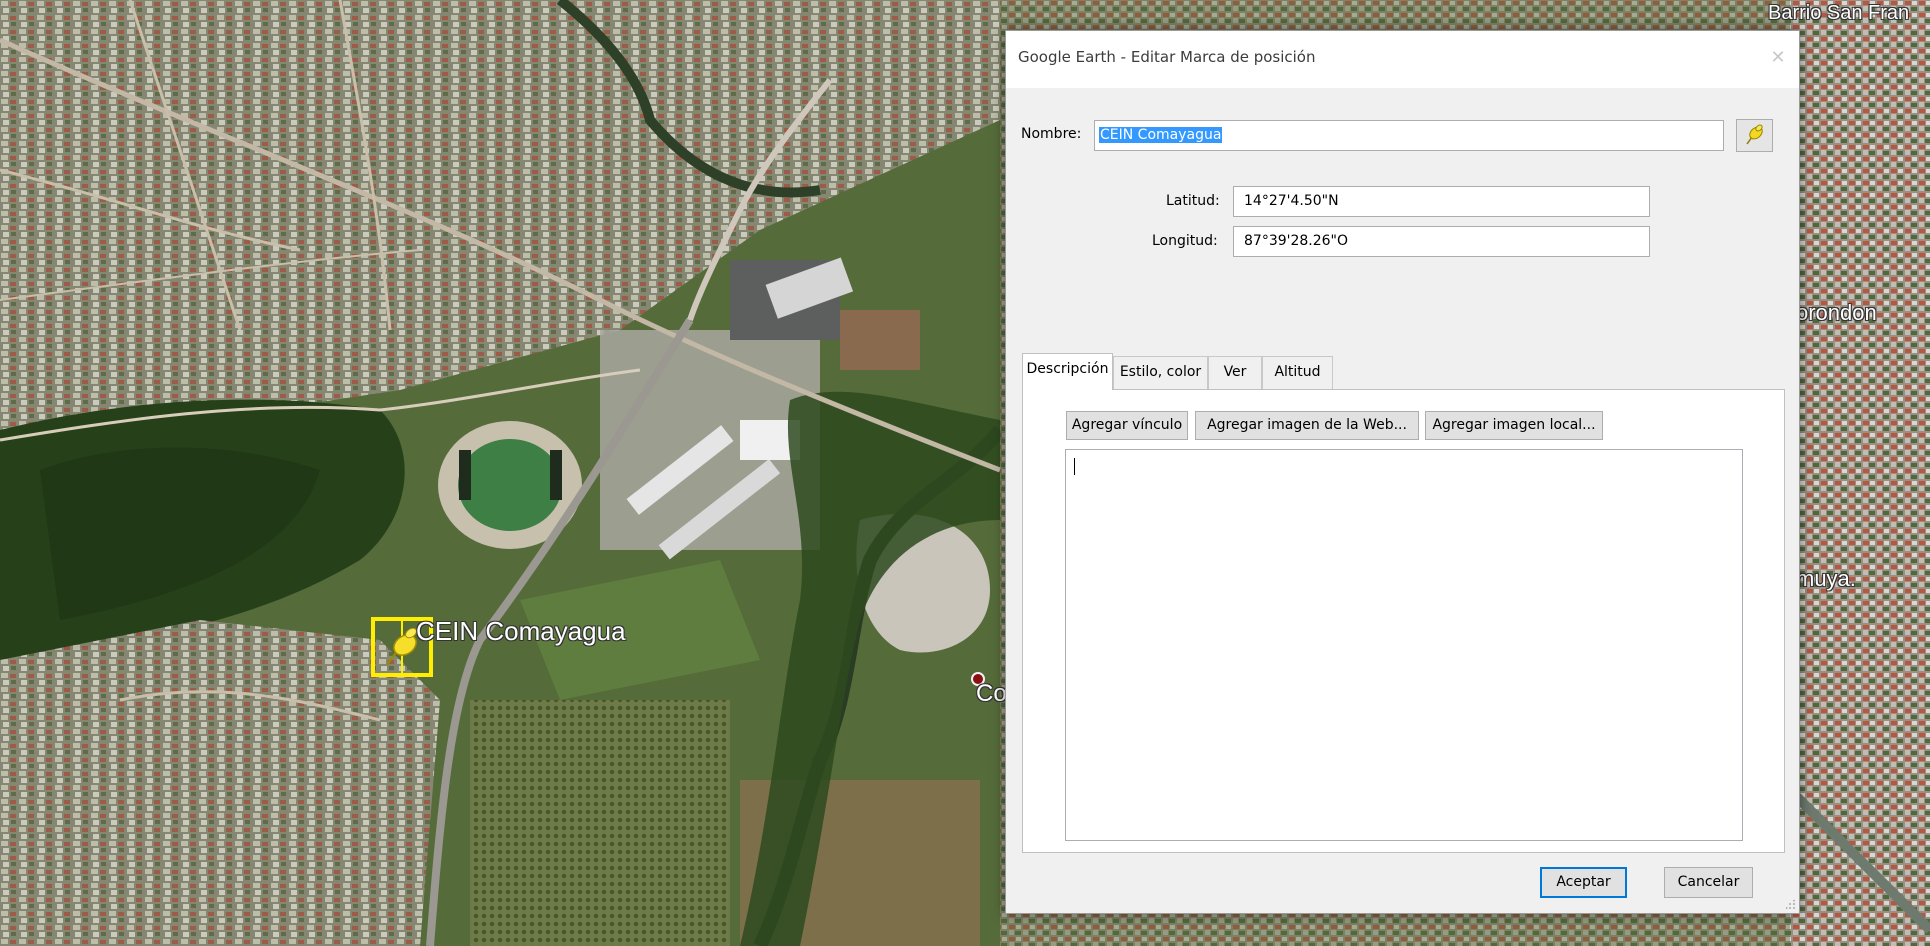 This screenshot has width=1930, height=946. I want to click on latitude-input: 14°27'4.50"N, so click(1441, 201).